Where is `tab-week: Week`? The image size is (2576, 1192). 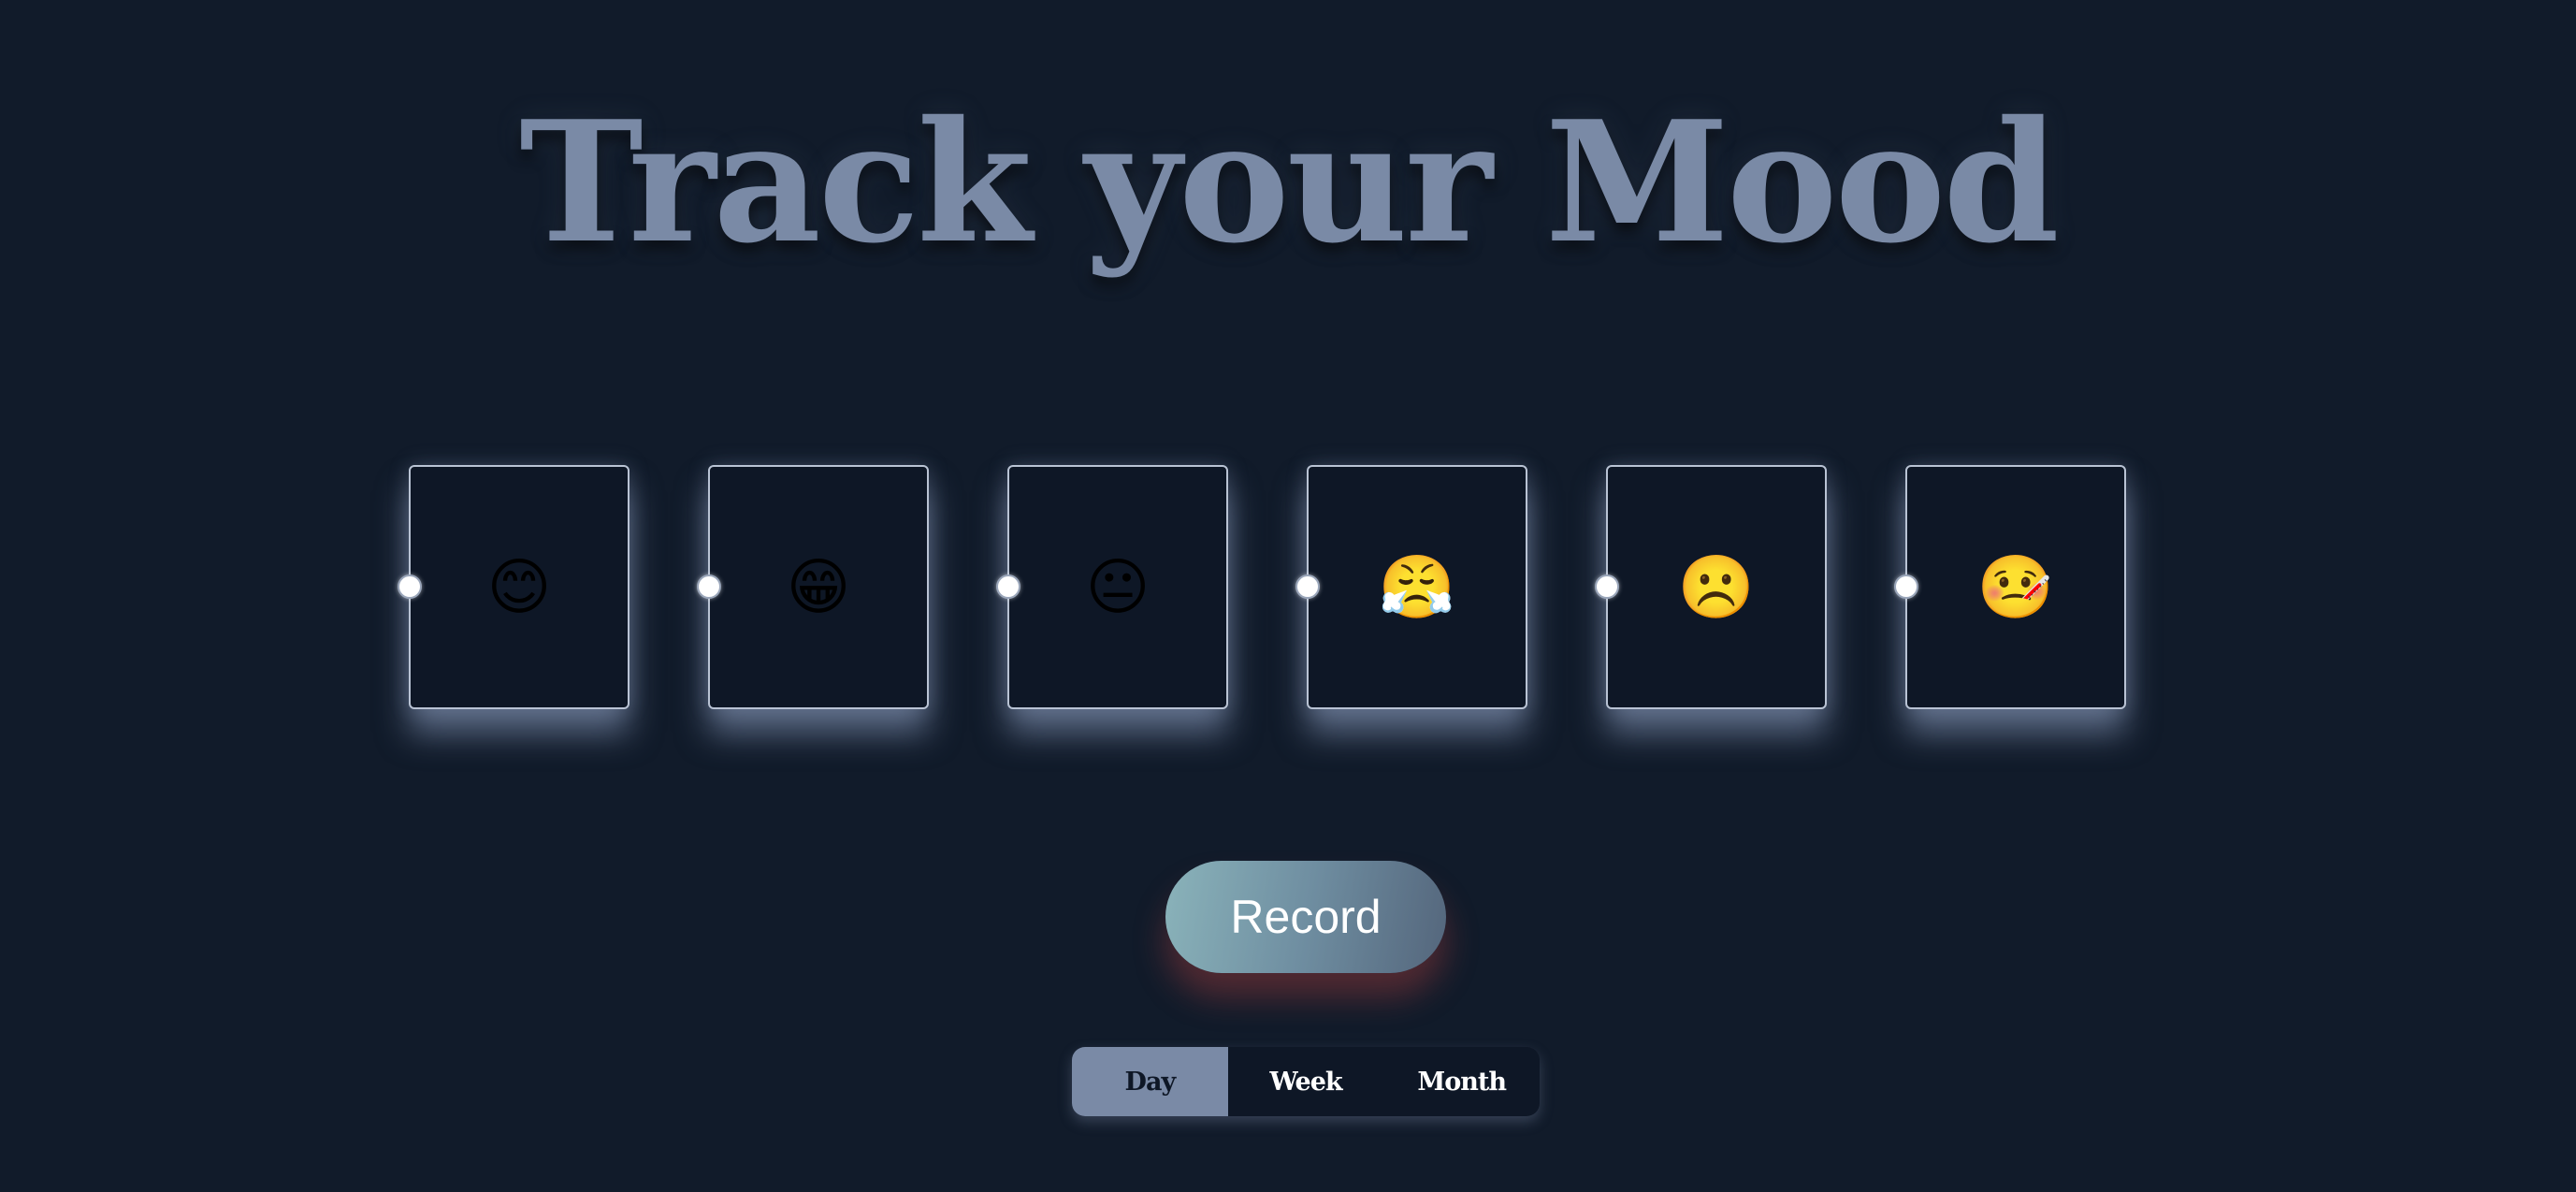
tab-week: Week is located at coordinates (1306, 1081).